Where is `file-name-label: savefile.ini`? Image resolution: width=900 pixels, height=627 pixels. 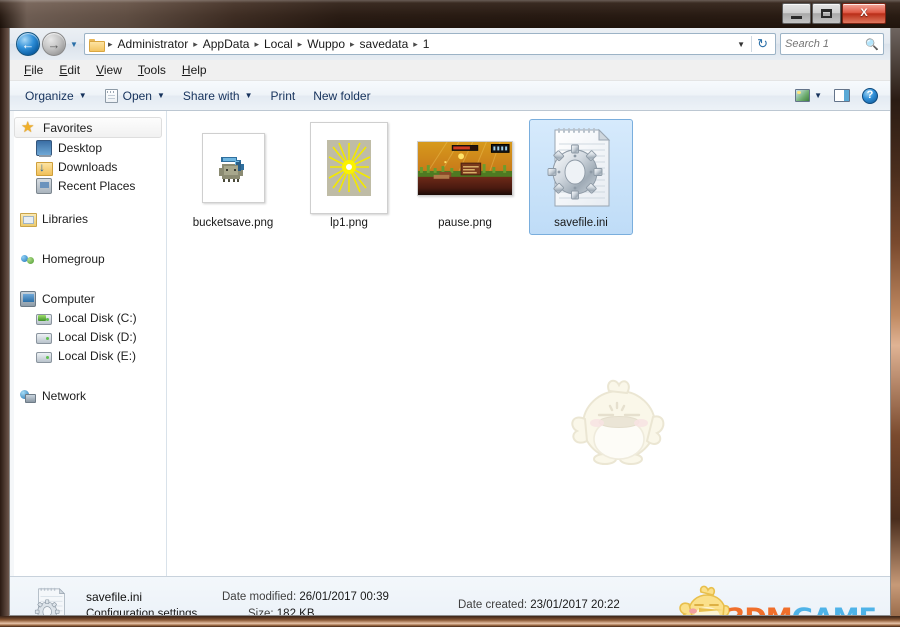
file-name-label: savefile.ini is located at coordinates (581, 223).